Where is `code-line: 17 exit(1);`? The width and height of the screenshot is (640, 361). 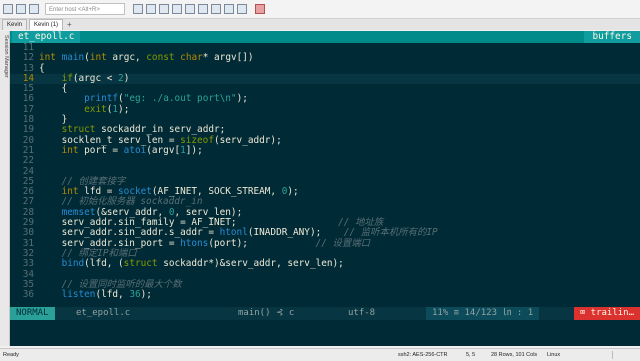
code-line: 17 exit(1); is located at coordinates (76, 109).